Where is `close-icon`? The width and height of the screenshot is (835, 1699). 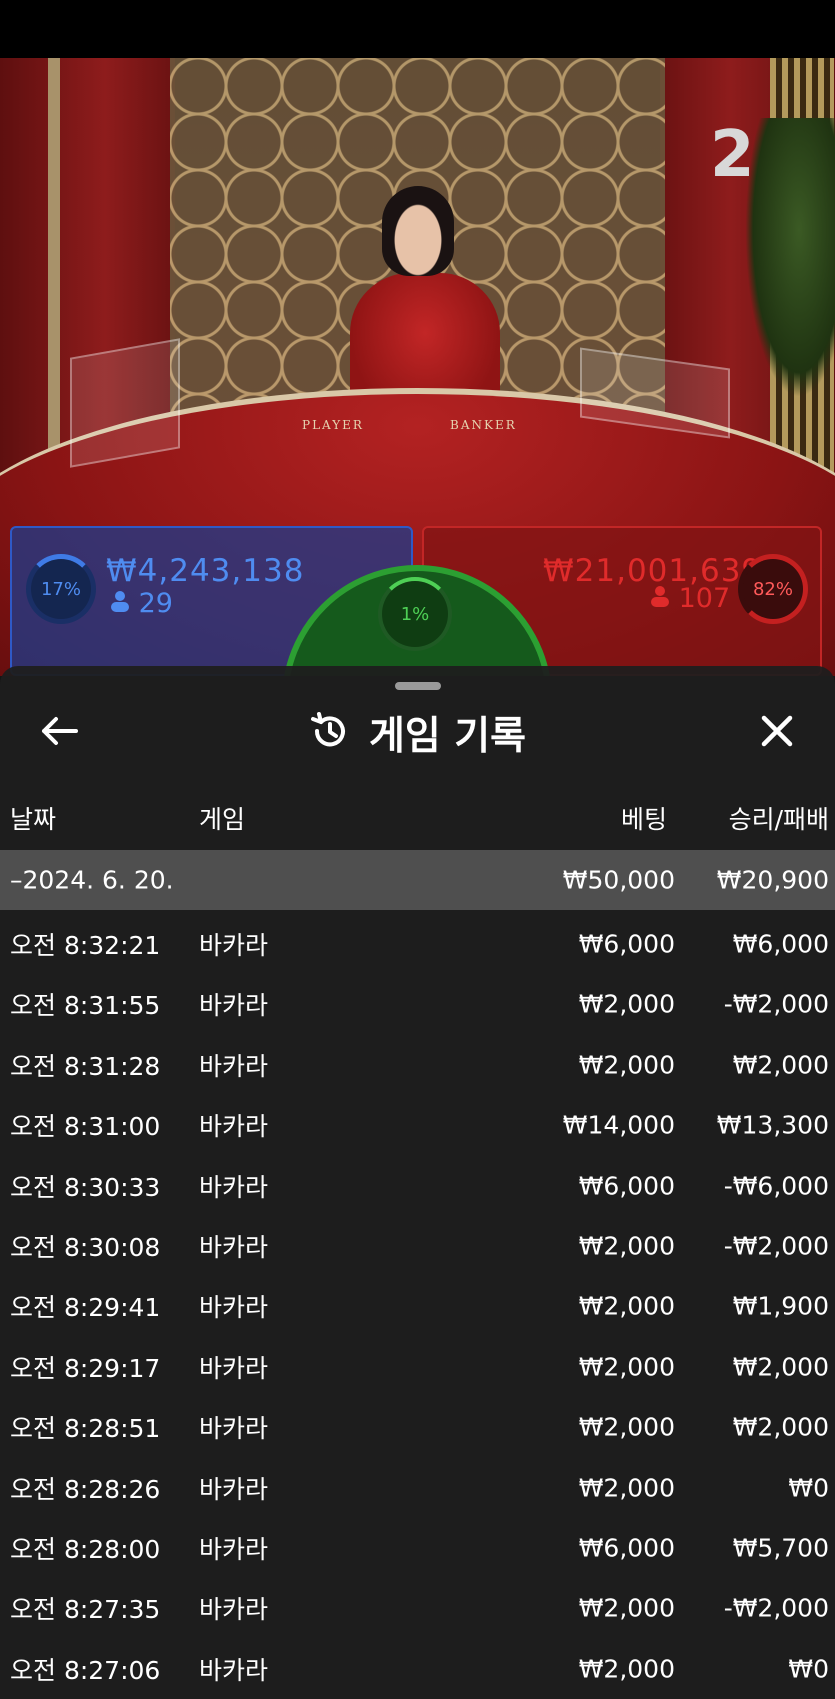 close-icon is located at coordinates (777, 733).